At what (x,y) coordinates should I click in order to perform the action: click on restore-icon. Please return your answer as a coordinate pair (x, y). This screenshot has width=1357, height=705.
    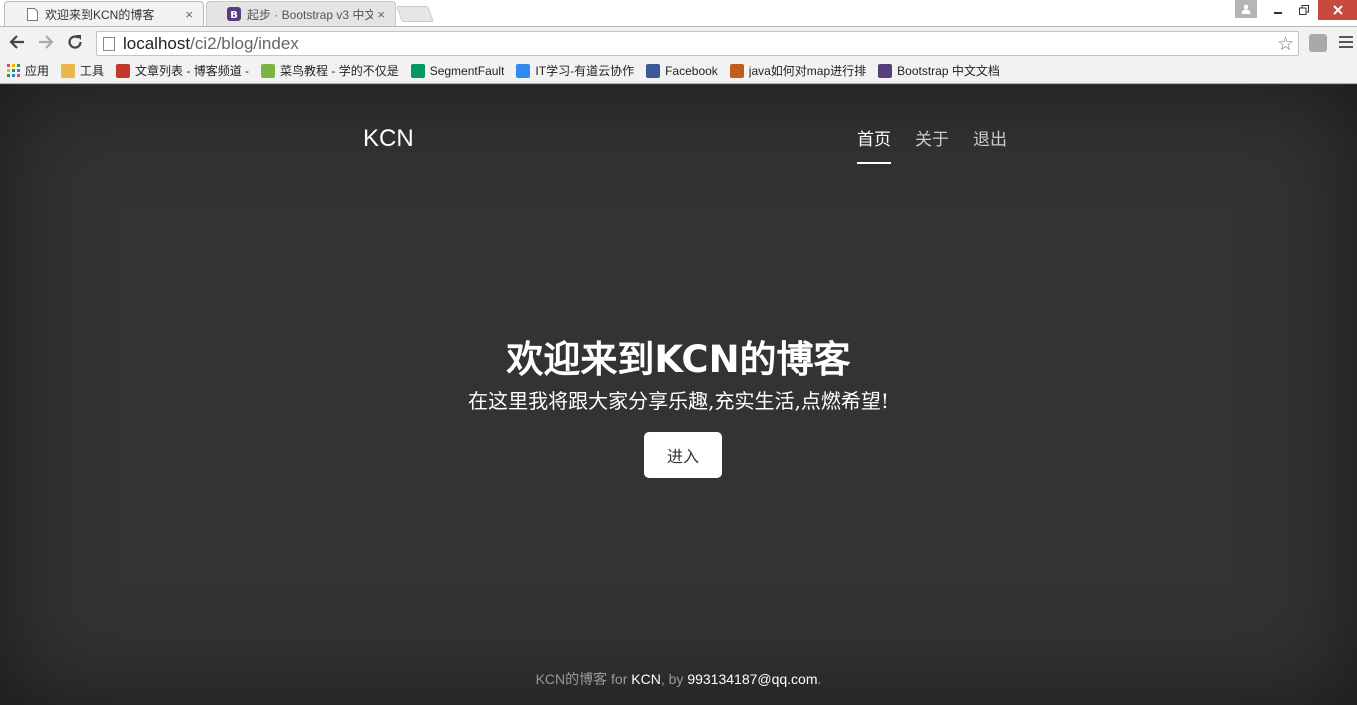
    Looking at the image, I should click on (1304, 10).